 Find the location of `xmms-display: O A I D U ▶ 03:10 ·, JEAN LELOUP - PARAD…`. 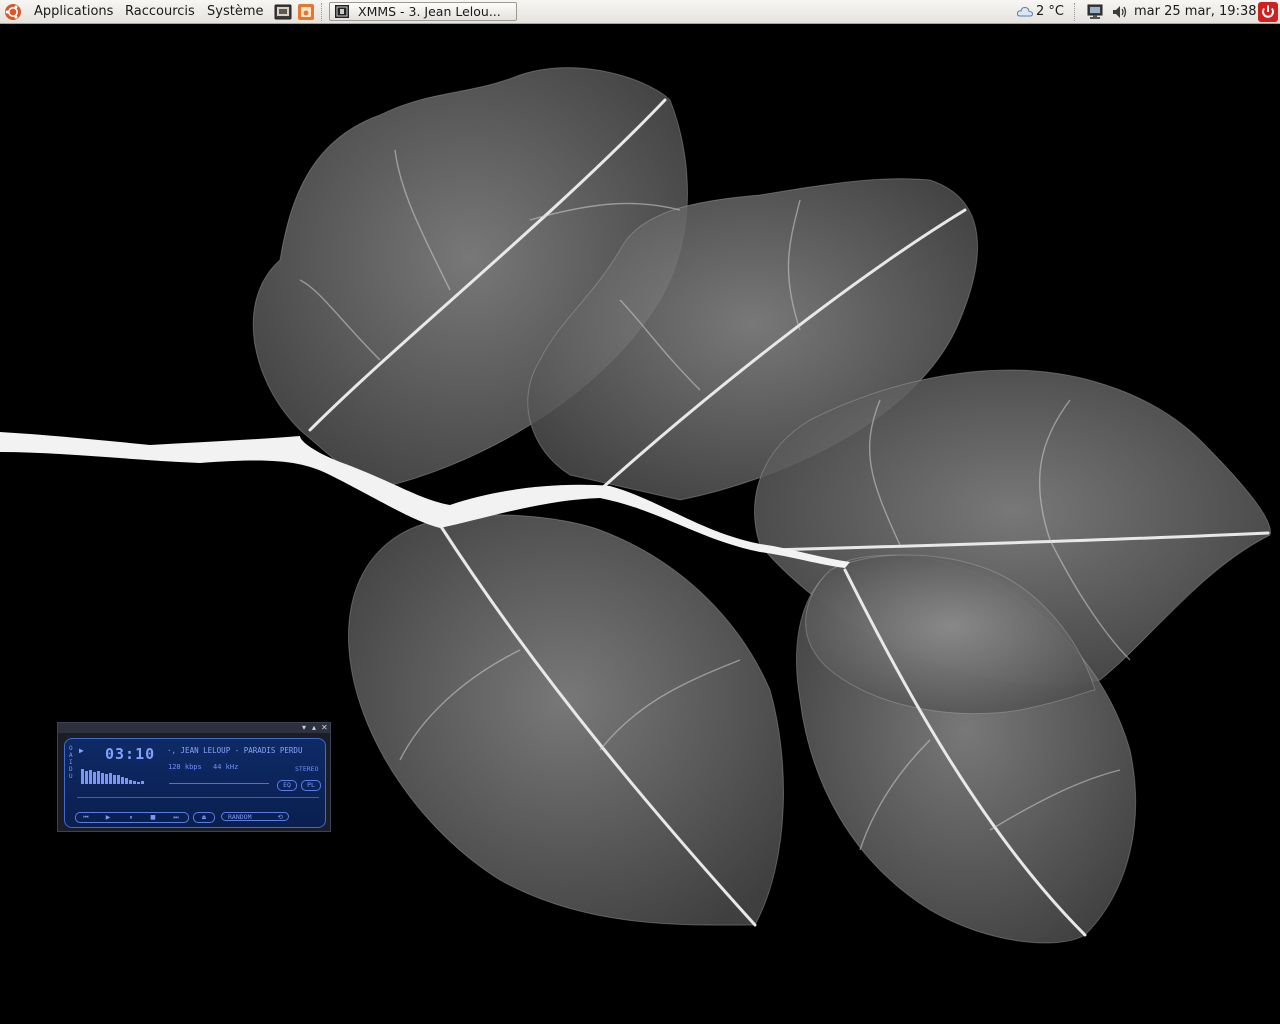

xmms-display: O A I D U ▶ 03:10 ·, JEAN LELOUP - PARAD… is located at coordinates (195, 783).